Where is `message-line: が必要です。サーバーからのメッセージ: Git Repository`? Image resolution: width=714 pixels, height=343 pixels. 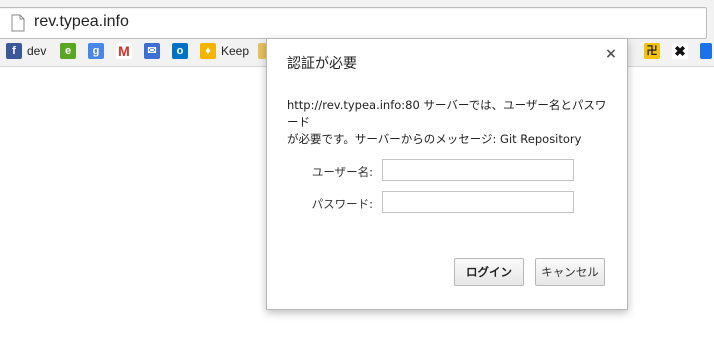
message-line: が必要です。サーバーからのメッセージ: Git Repository is located at coordinates (434, 139).